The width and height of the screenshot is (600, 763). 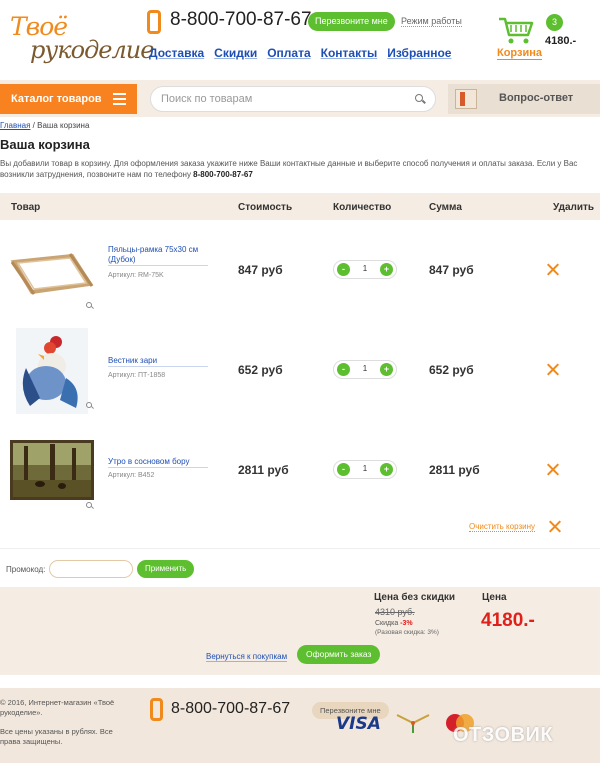 What do you see at coordinates (176, 55) in the screenshot?
I see `nav-delivery: Доставка` at bounding box center [176, 55].